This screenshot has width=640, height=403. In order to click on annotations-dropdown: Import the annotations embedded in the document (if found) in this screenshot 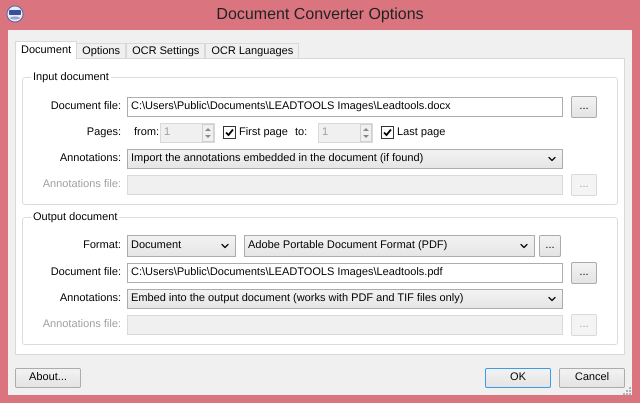, I will do `click(345, 158)`.